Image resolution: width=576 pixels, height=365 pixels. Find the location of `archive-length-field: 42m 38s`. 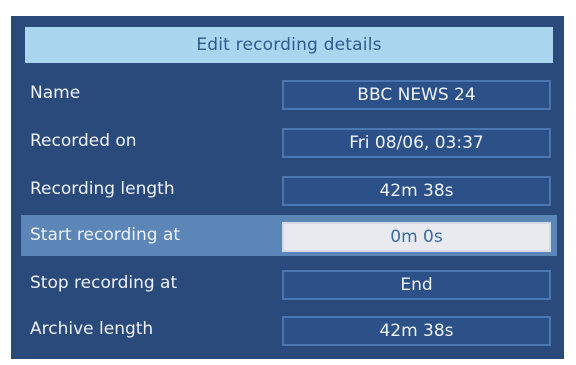

archive-length-field: 42m 38s is located at coordinates (416, 331).